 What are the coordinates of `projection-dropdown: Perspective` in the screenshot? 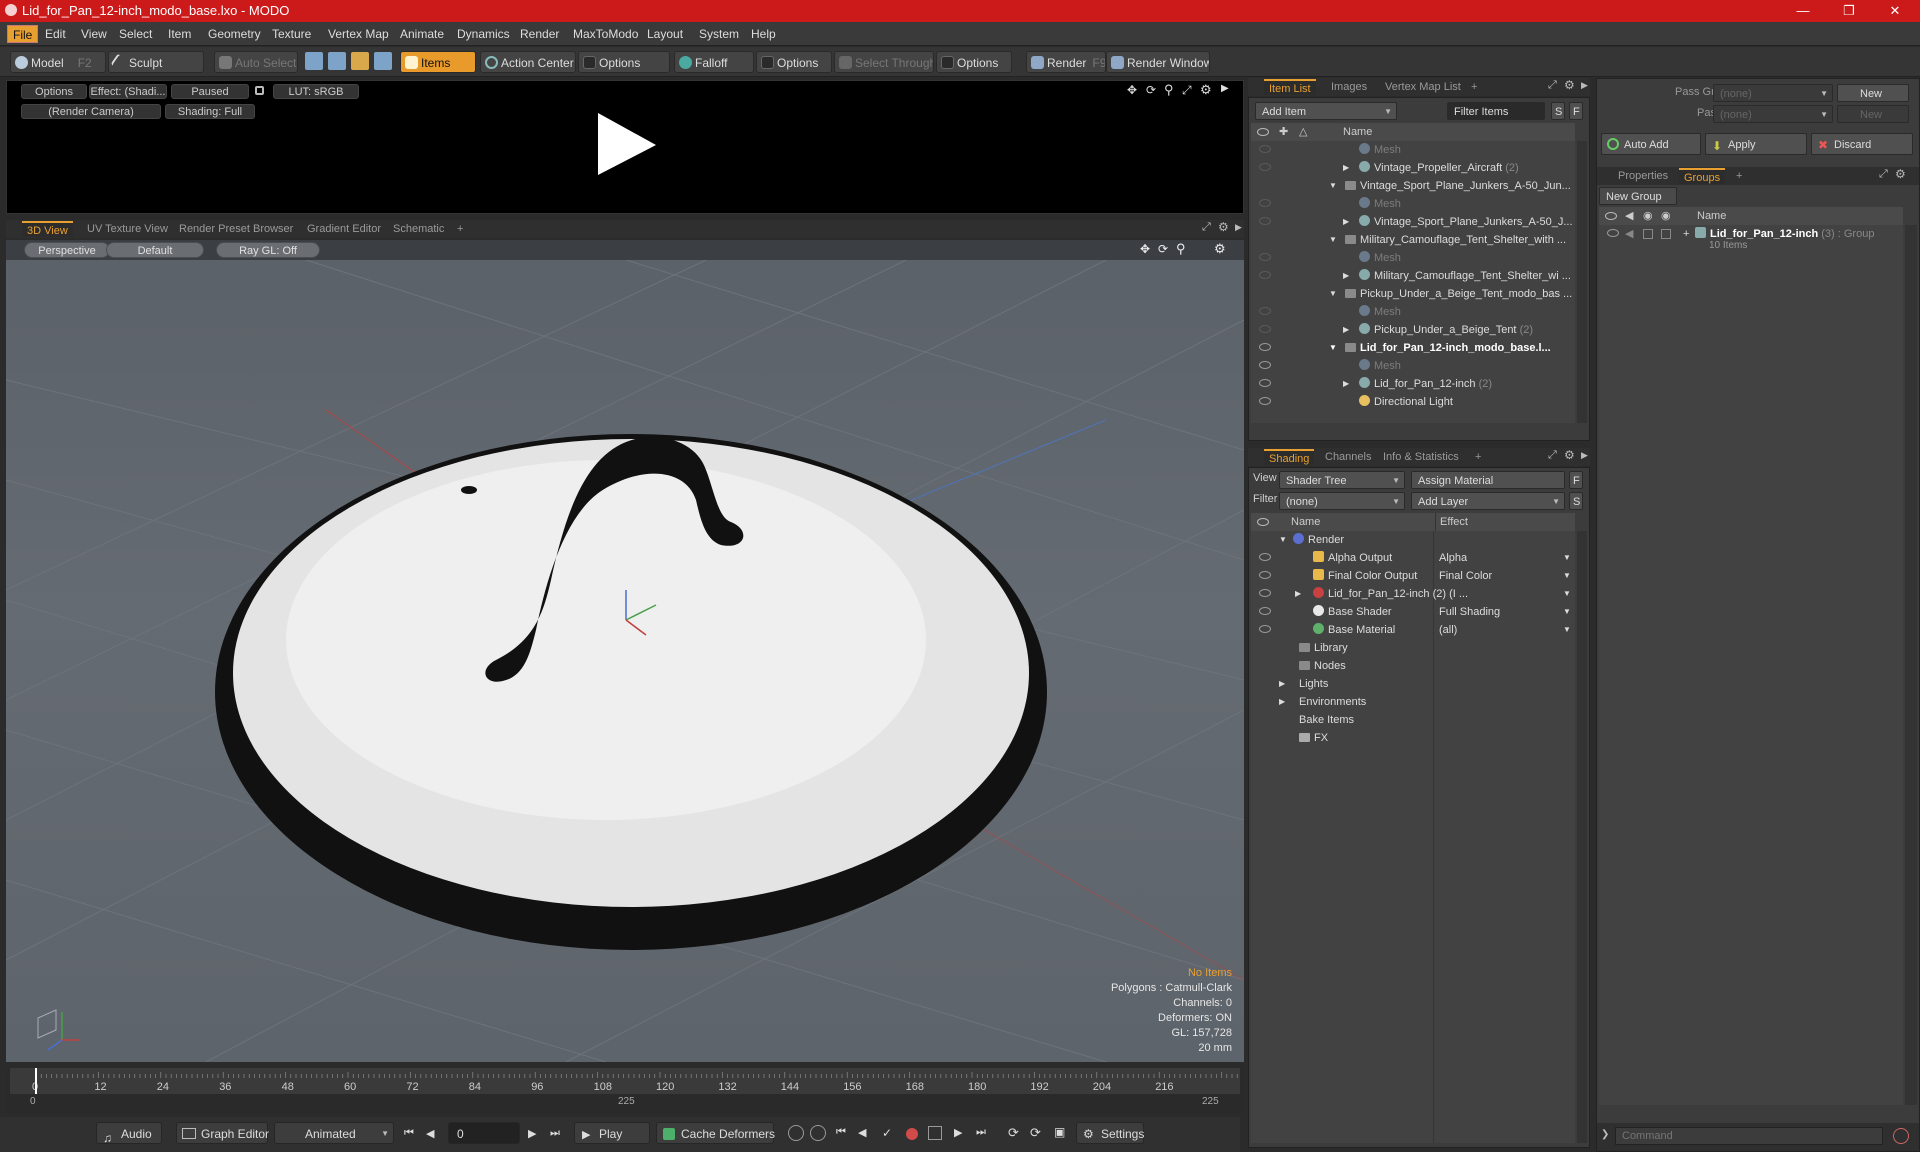 It's located at (67, 250).